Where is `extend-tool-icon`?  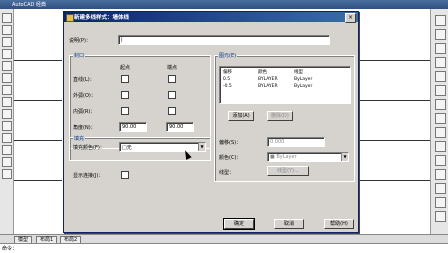 extend-tool-icon is located at coordinates (440, 160).